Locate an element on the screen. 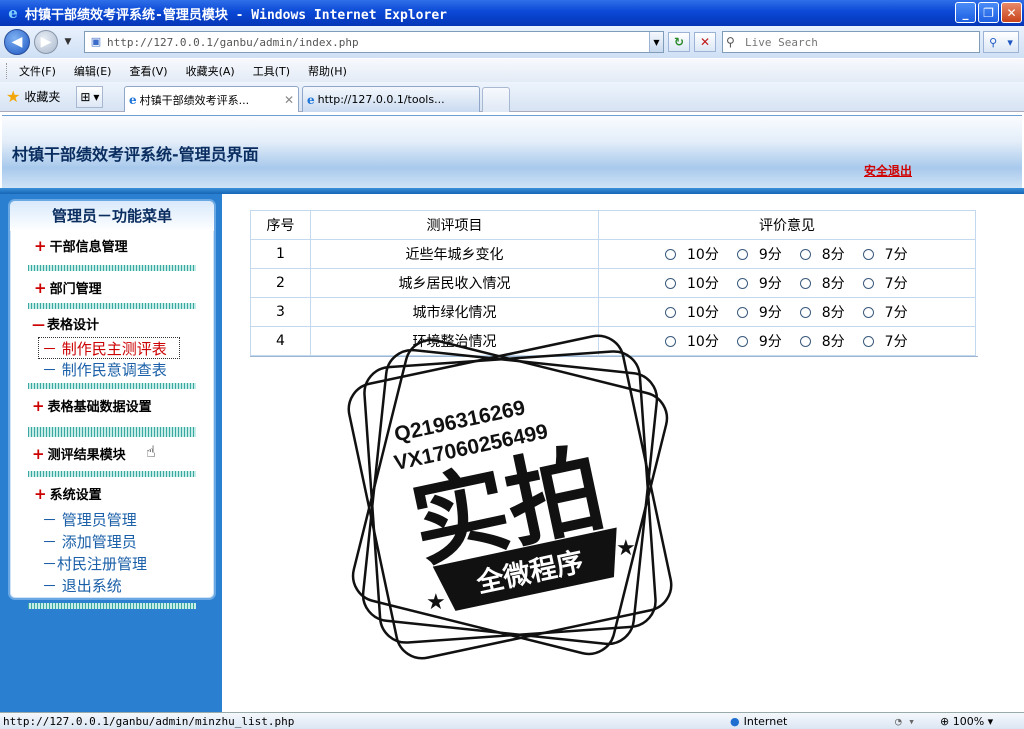 The height and width of the screenshot is (729, 1024). logout-link: 安全退出 is located at coordinates (888, 170).